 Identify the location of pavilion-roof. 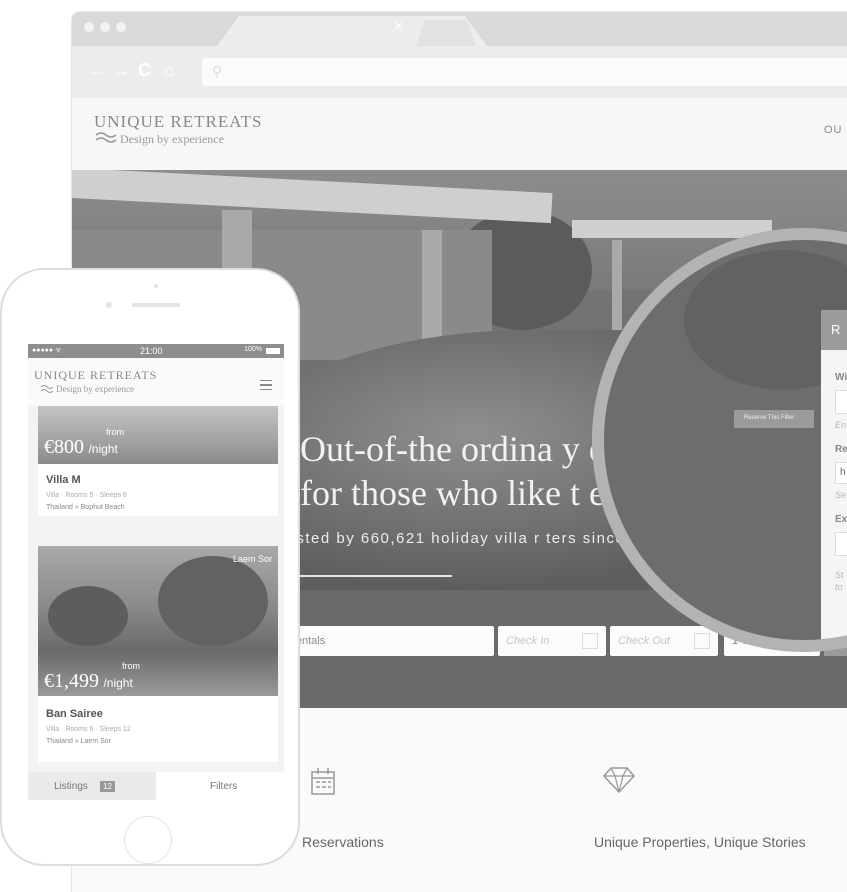
(672, 229).